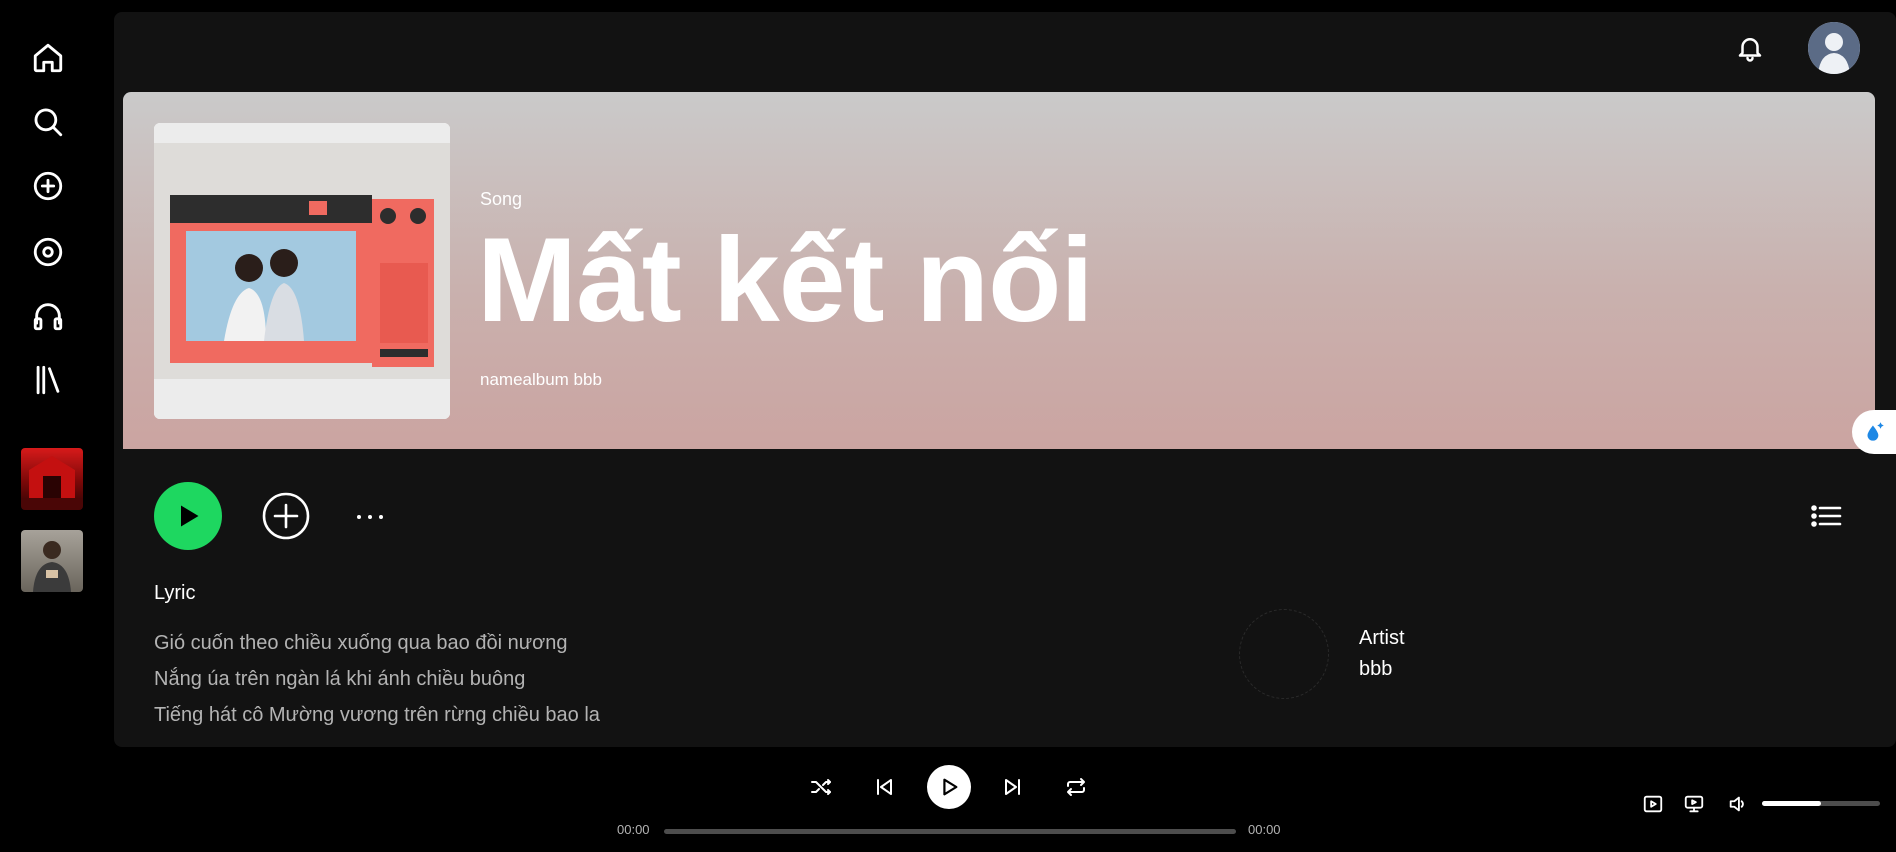  Describe the element at coordinates (52, 561) in the screenshot. I see `library-item-artist-photo` at that location.